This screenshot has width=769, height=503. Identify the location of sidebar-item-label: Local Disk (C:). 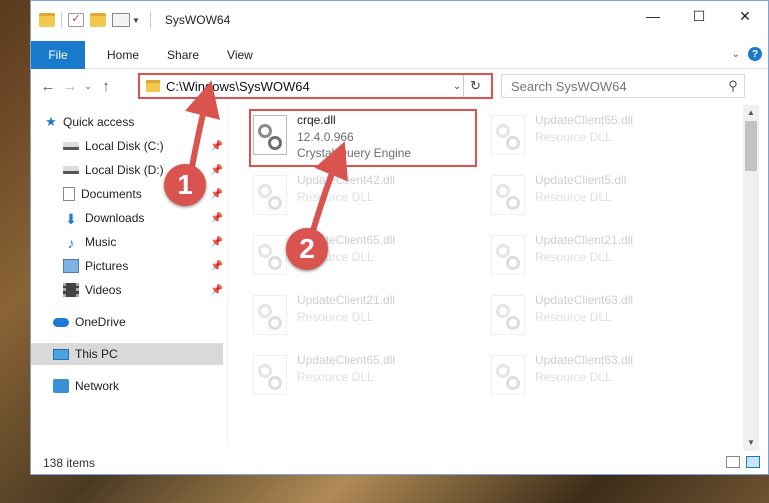
(124, 146).